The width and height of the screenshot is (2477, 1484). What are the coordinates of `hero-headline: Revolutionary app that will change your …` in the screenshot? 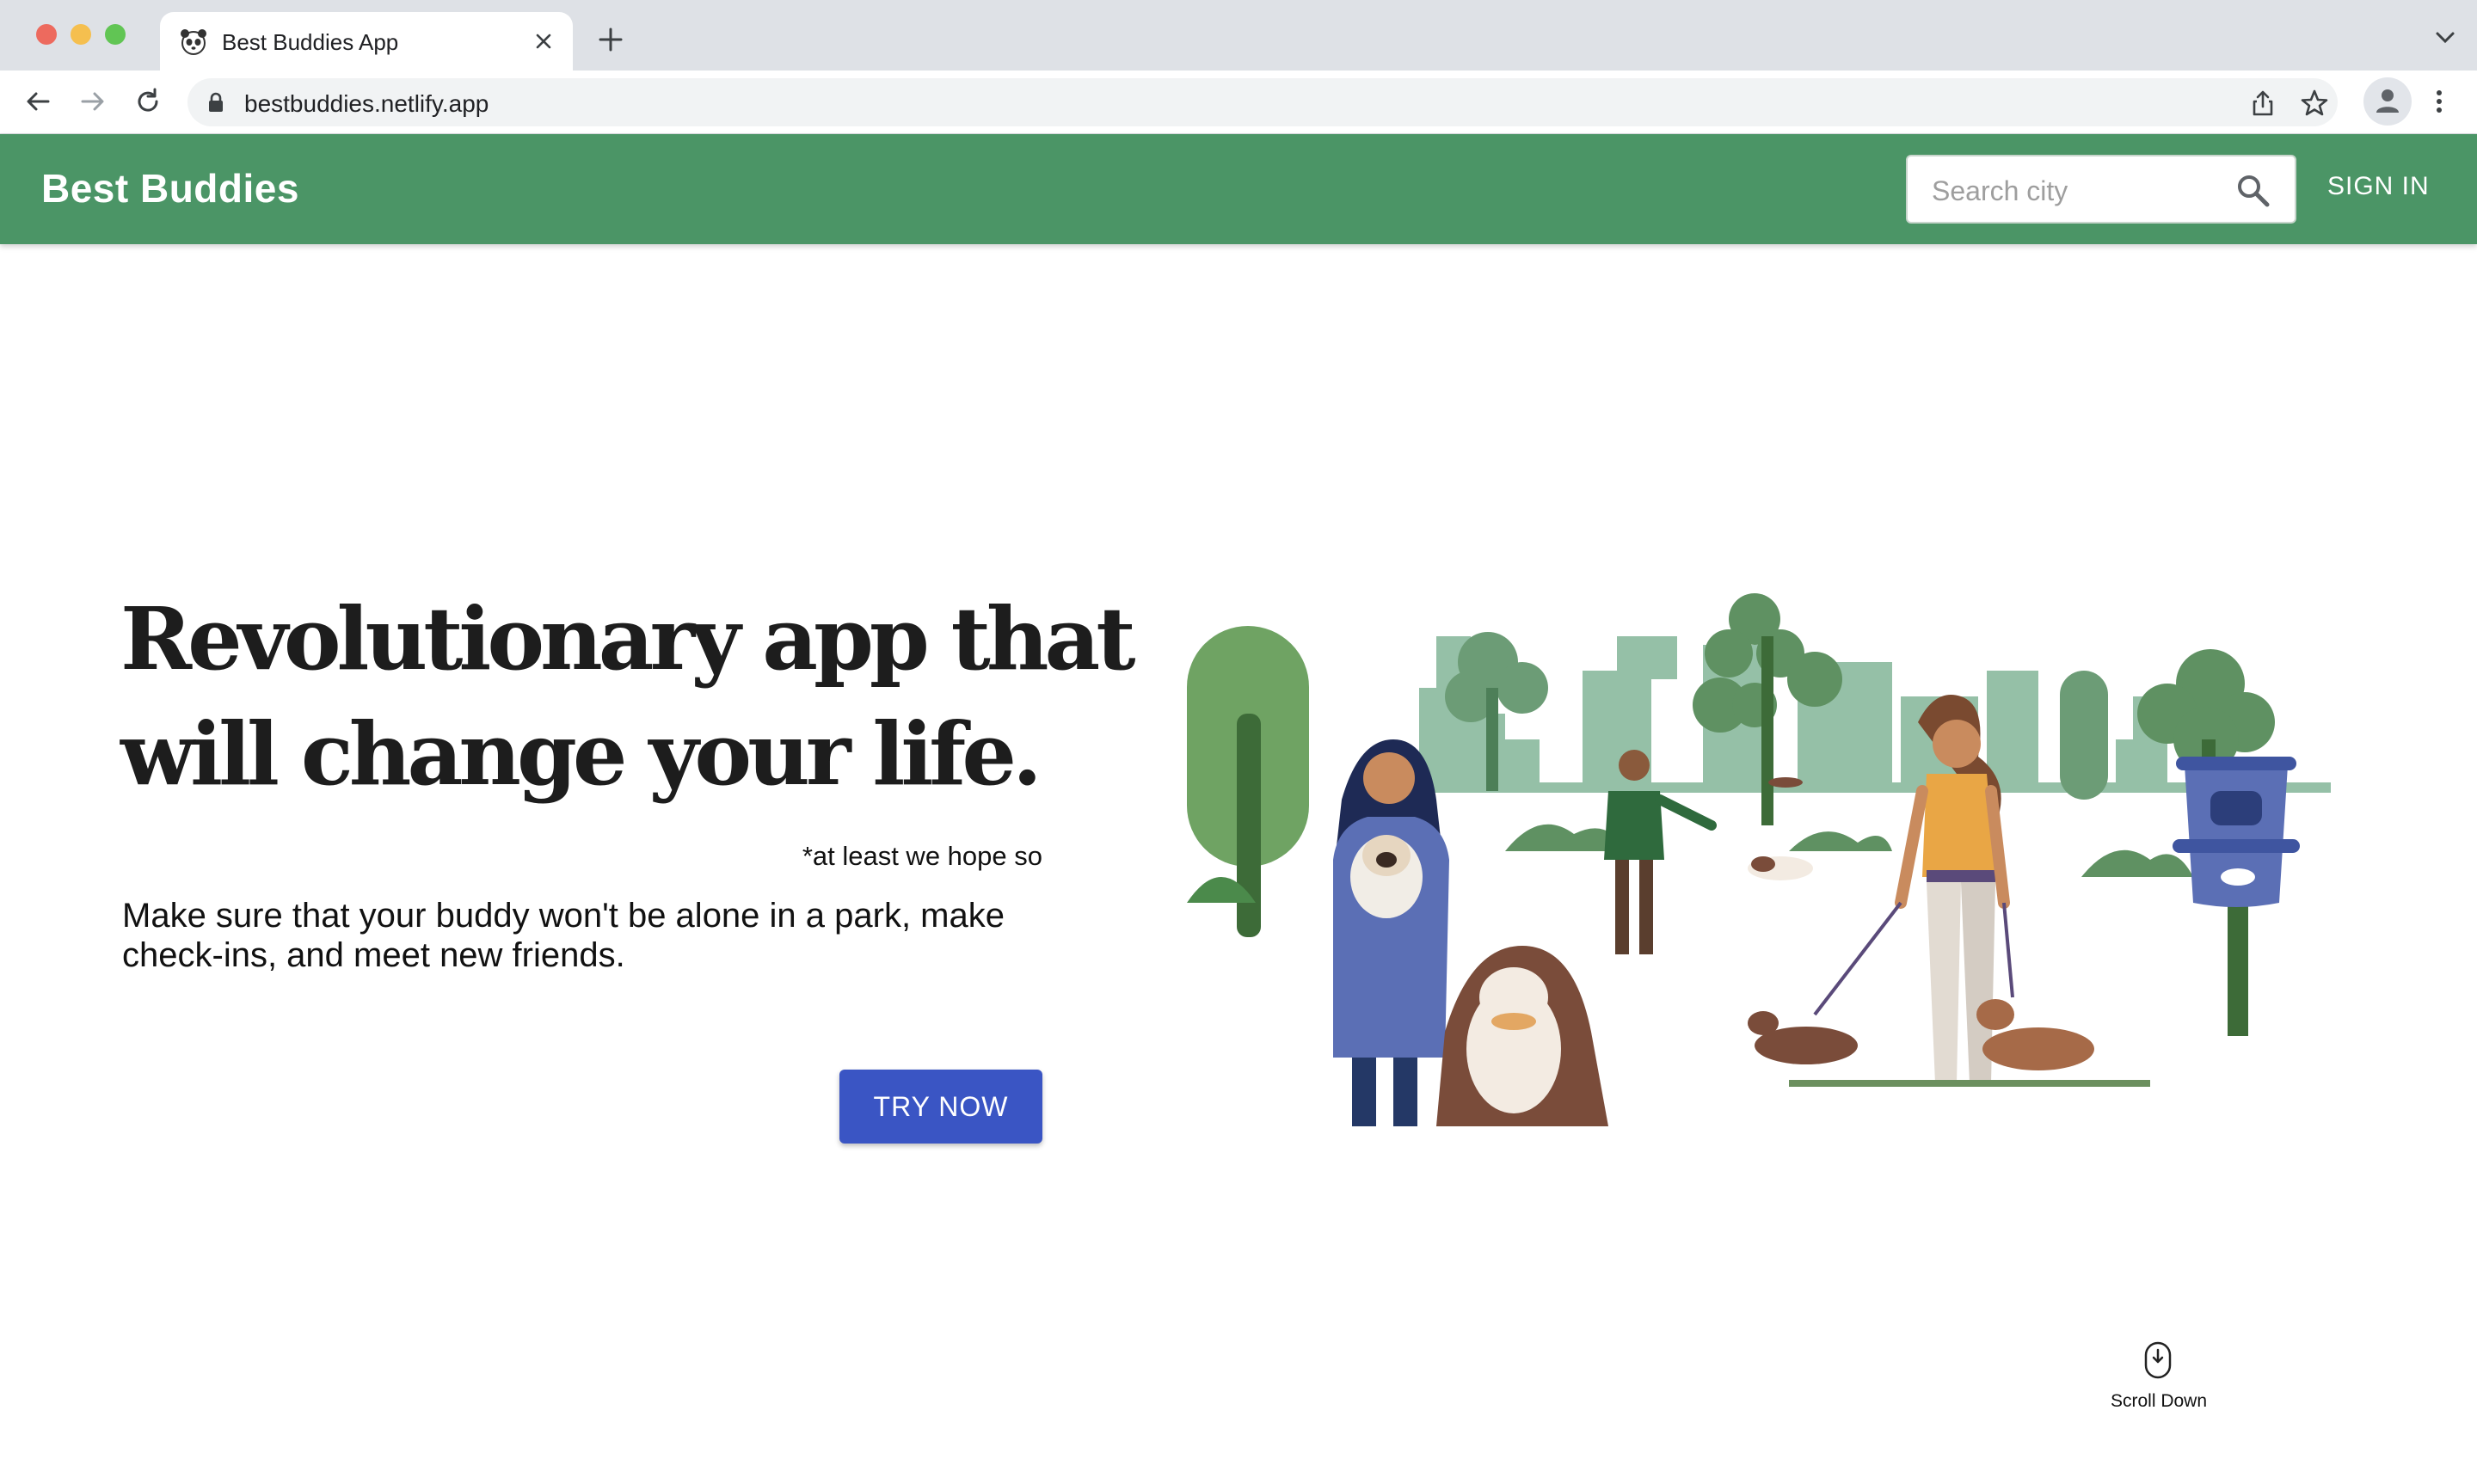 It's located at (628, 696).